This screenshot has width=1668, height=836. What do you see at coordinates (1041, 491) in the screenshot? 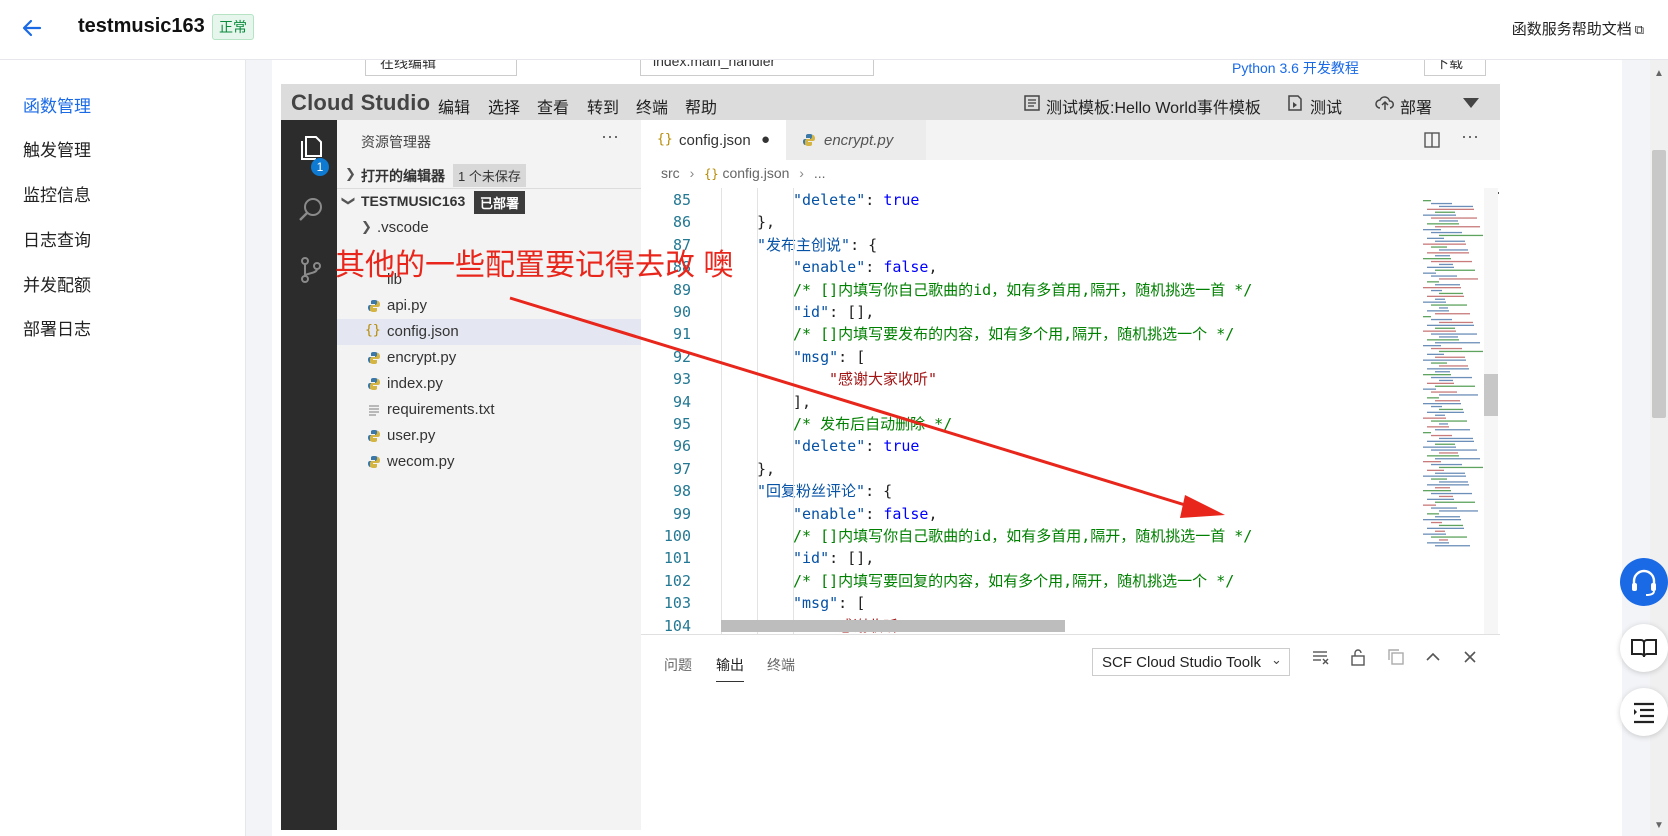
I see `code-line: 98 "回复粉丝评论": {` at bounding box center [1041, 491].